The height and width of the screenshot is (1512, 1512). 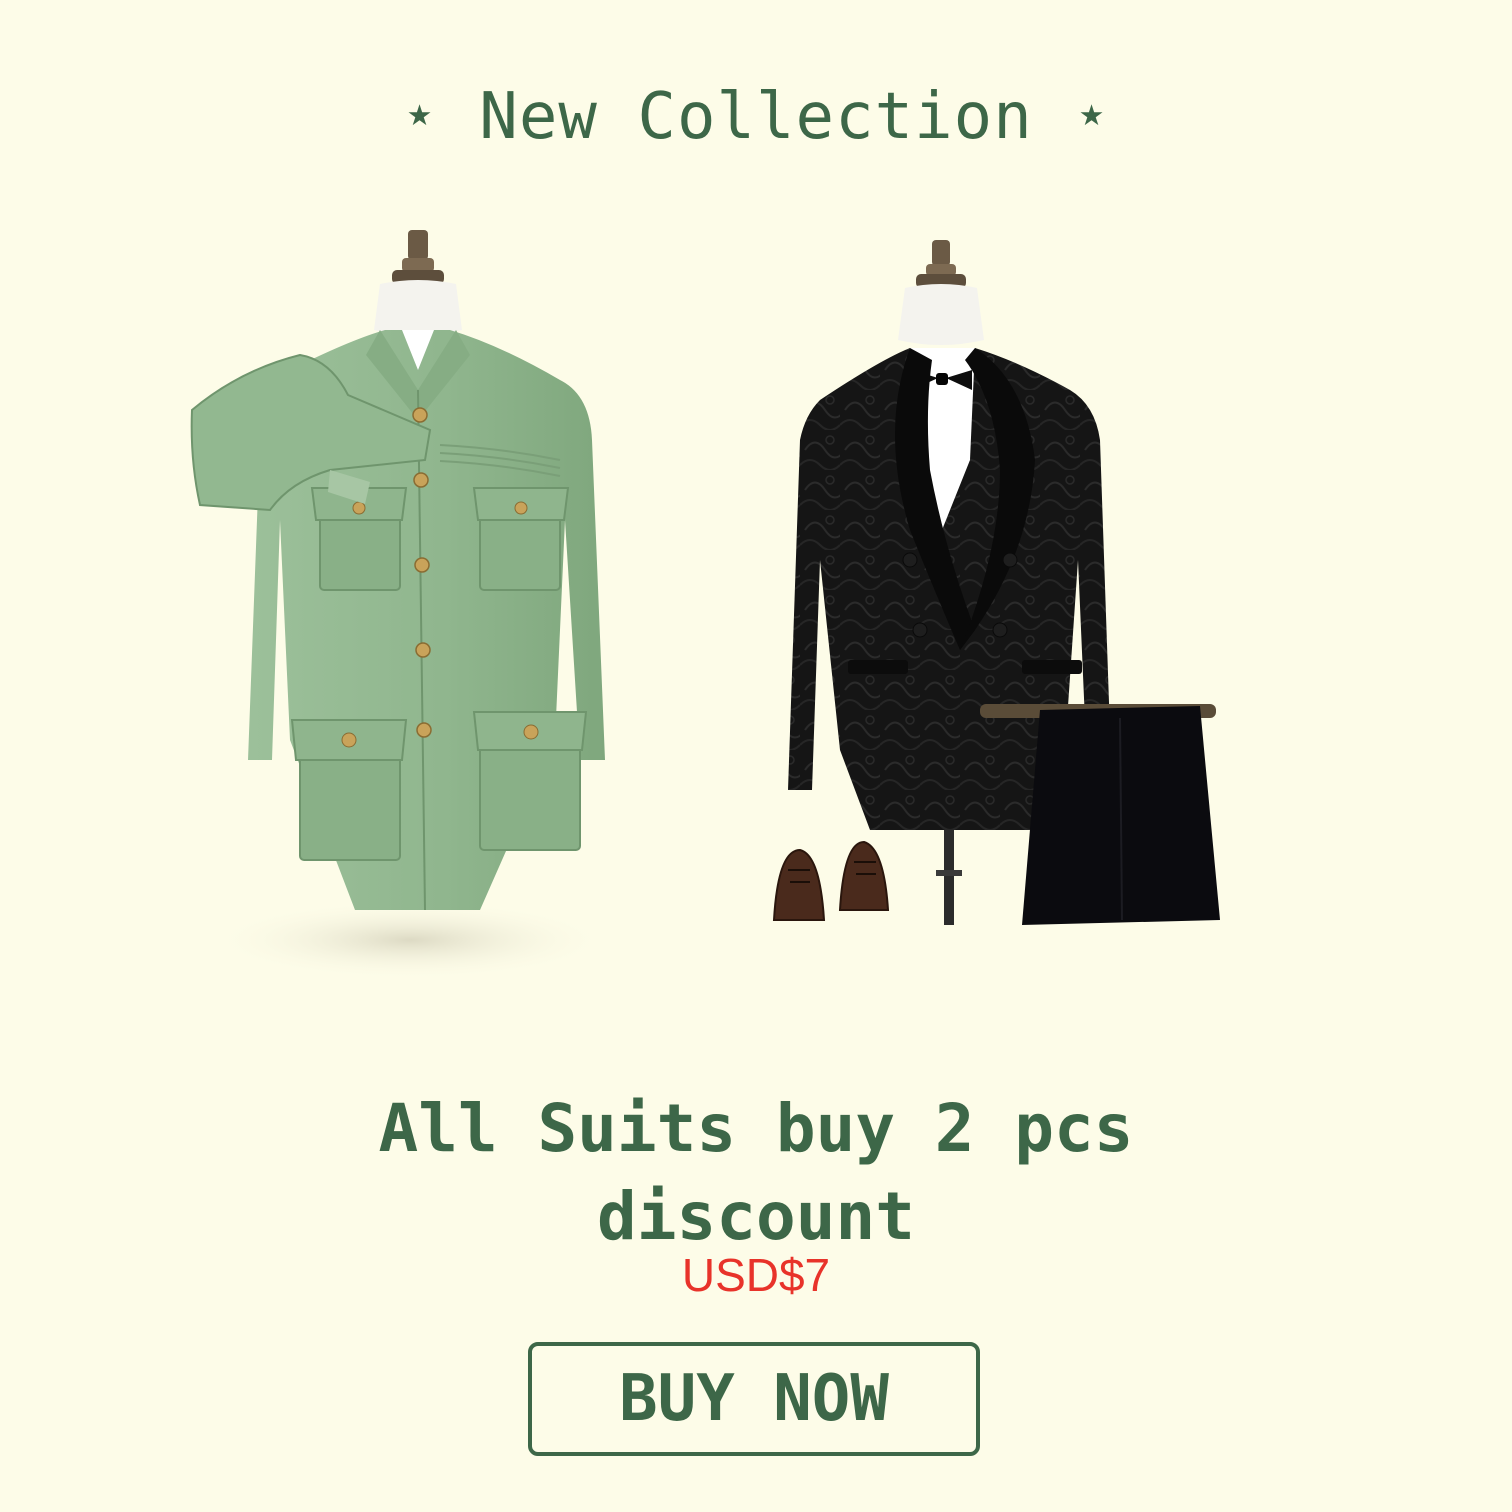 I want to click on promo-line-1: All Suits buy 2 pcs, so click(x=756, y=1128).